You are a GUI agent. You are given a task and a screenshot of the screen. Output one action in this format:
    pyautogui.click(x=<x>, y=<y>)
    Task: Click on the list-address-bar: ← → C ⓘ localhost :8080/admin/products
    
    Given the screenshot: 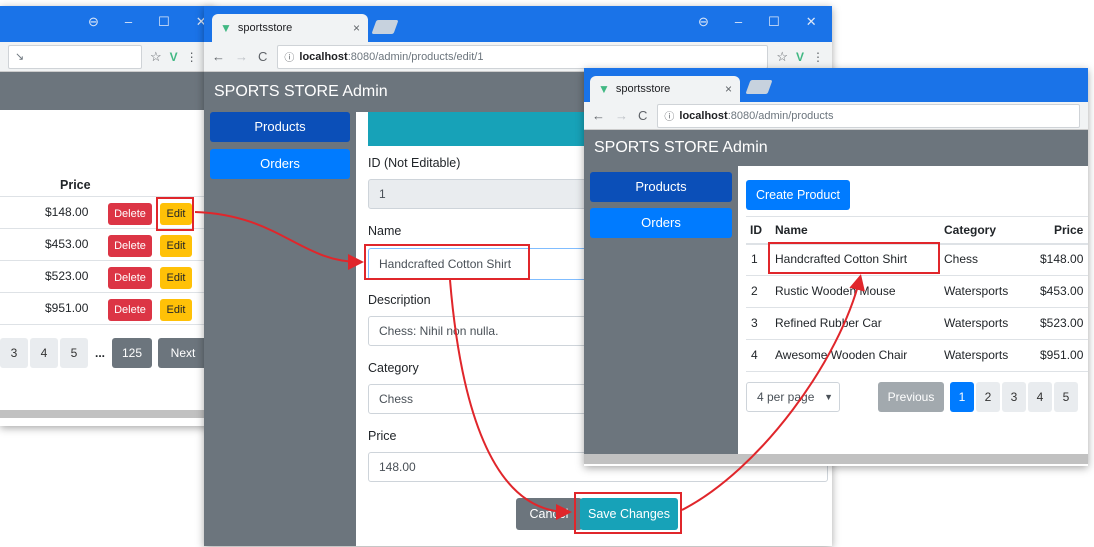 What is the action you would take?
    pyautogui.click(x=836, y=116)
    